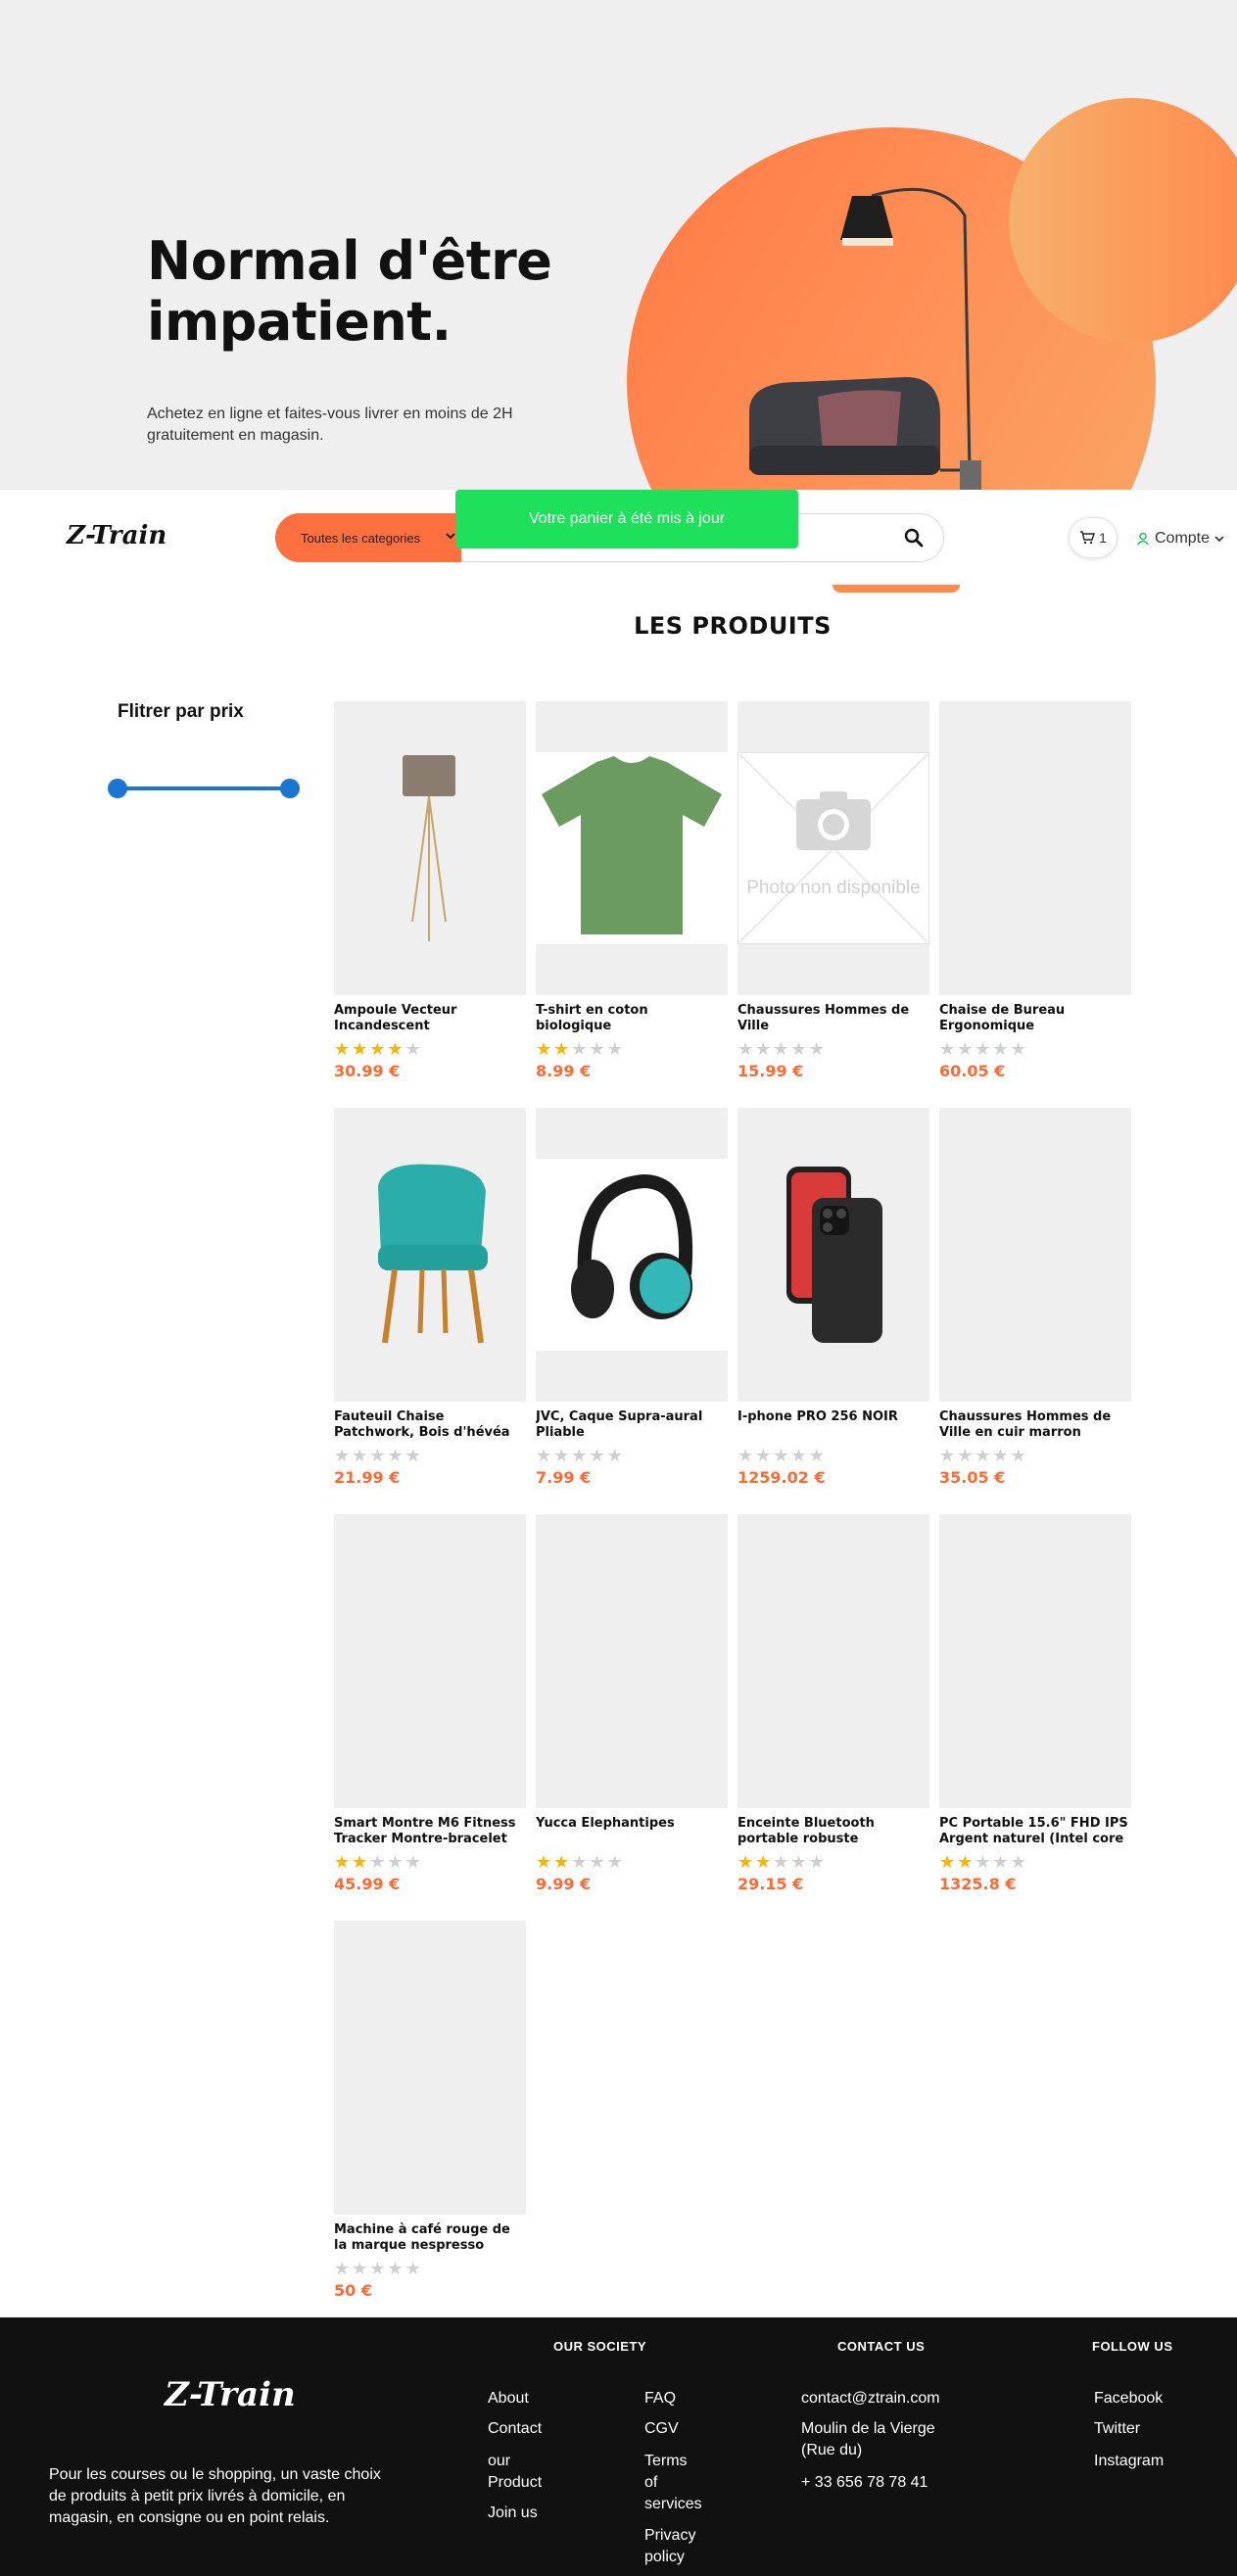 This screenshot has height=2576, width=1237. What do you see at coordinates (1132, 2346) in the screenshot?
I see `footer-follow-title: FOLLOW US` at bounding box center [1132, 2346].